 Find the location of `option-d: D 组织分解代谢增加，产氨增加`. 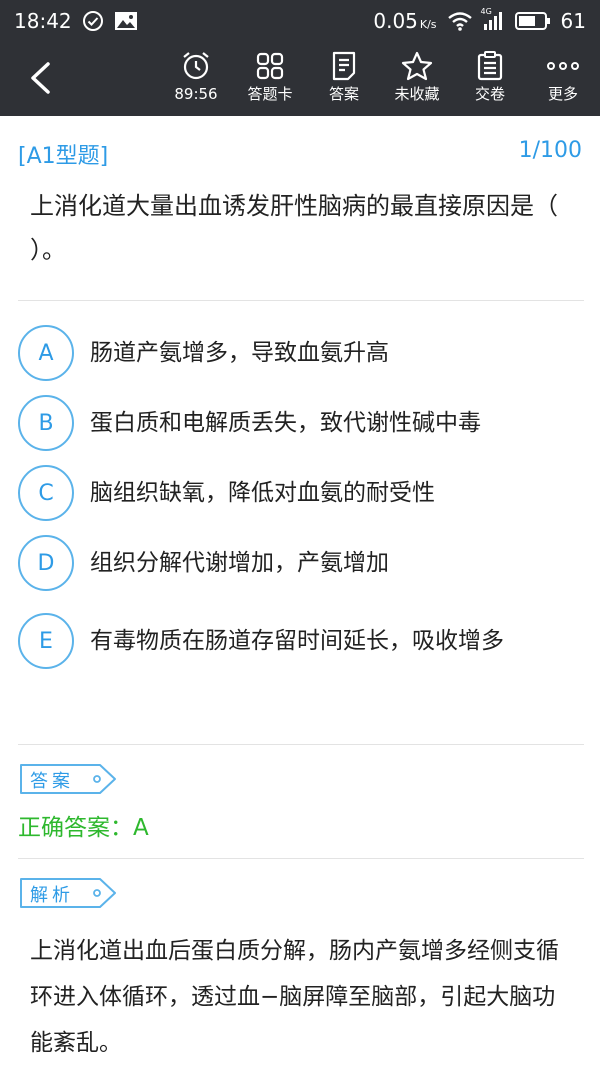

option-d: D 组织分解代谢增加，产氨增加 is located at coordinates (303, 563).